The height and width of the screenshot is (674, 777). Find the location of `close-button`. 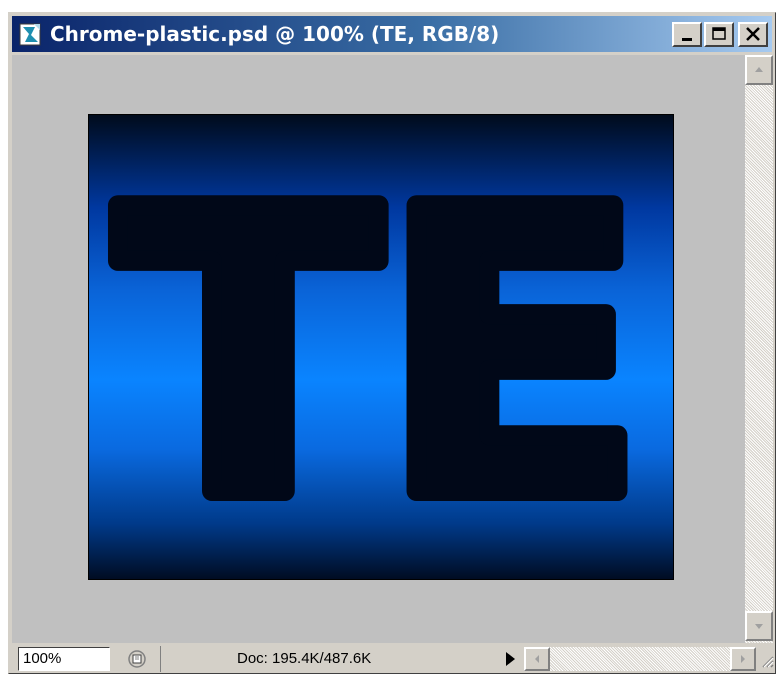

close-button is located at coordinates (753, 34).